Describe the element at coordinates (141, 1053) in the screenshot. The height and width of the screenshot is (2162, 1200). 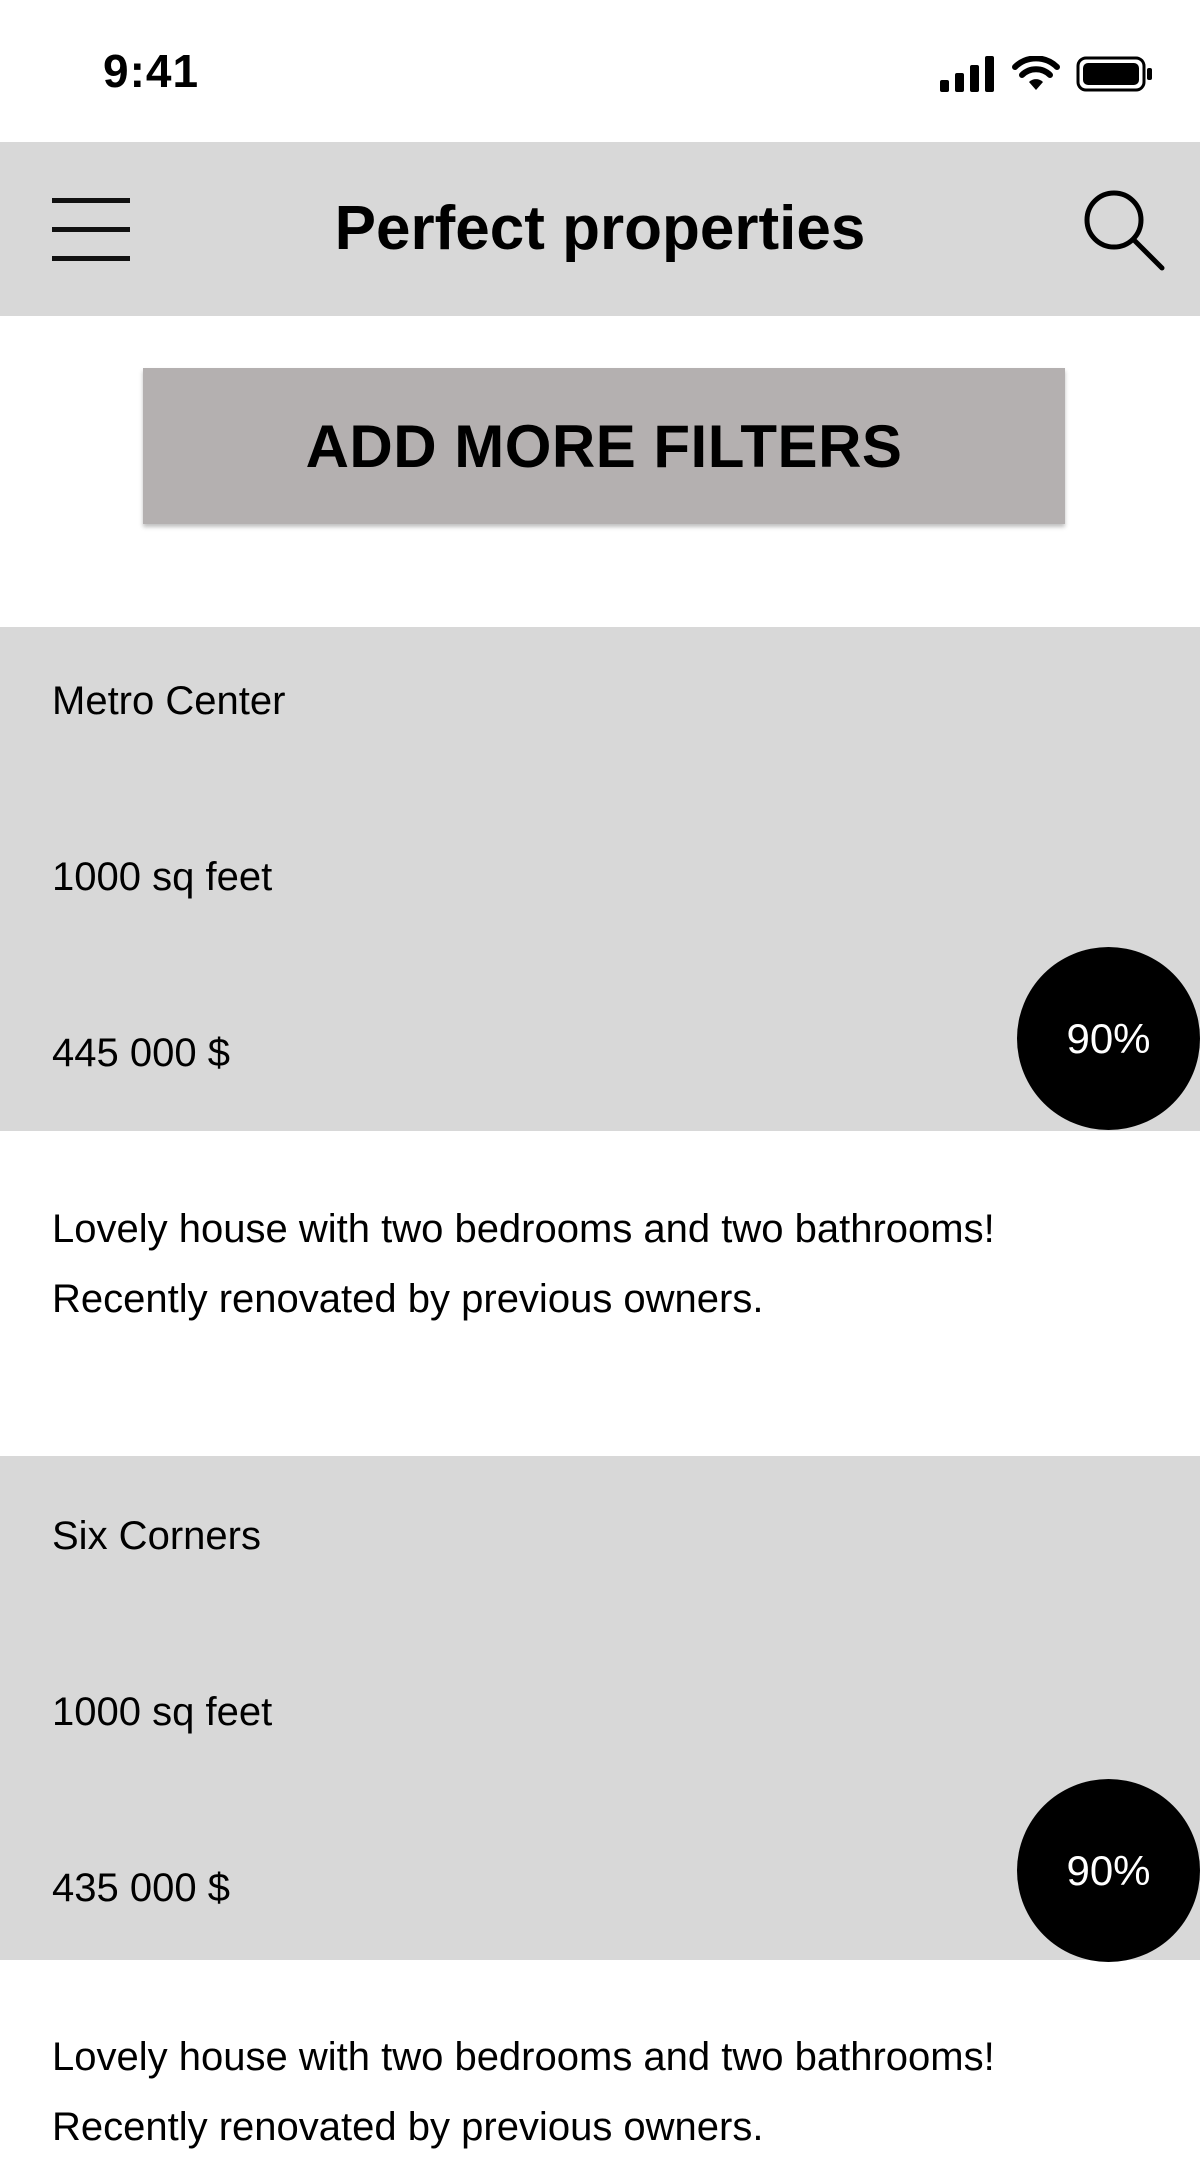
I see `property-price: 445 000 $` at that location.